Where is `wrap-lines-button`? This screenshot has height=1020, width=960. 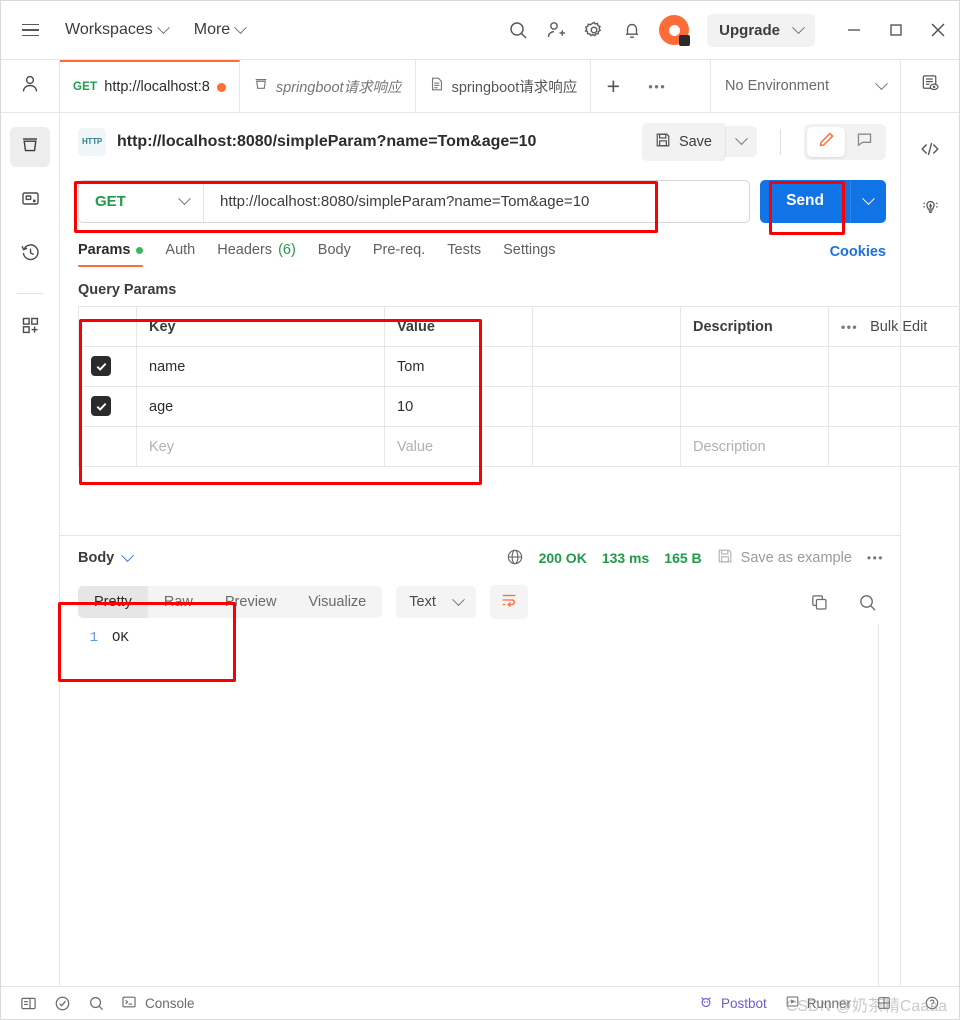 wrap-lines-button is located at coordinates (508, 602).